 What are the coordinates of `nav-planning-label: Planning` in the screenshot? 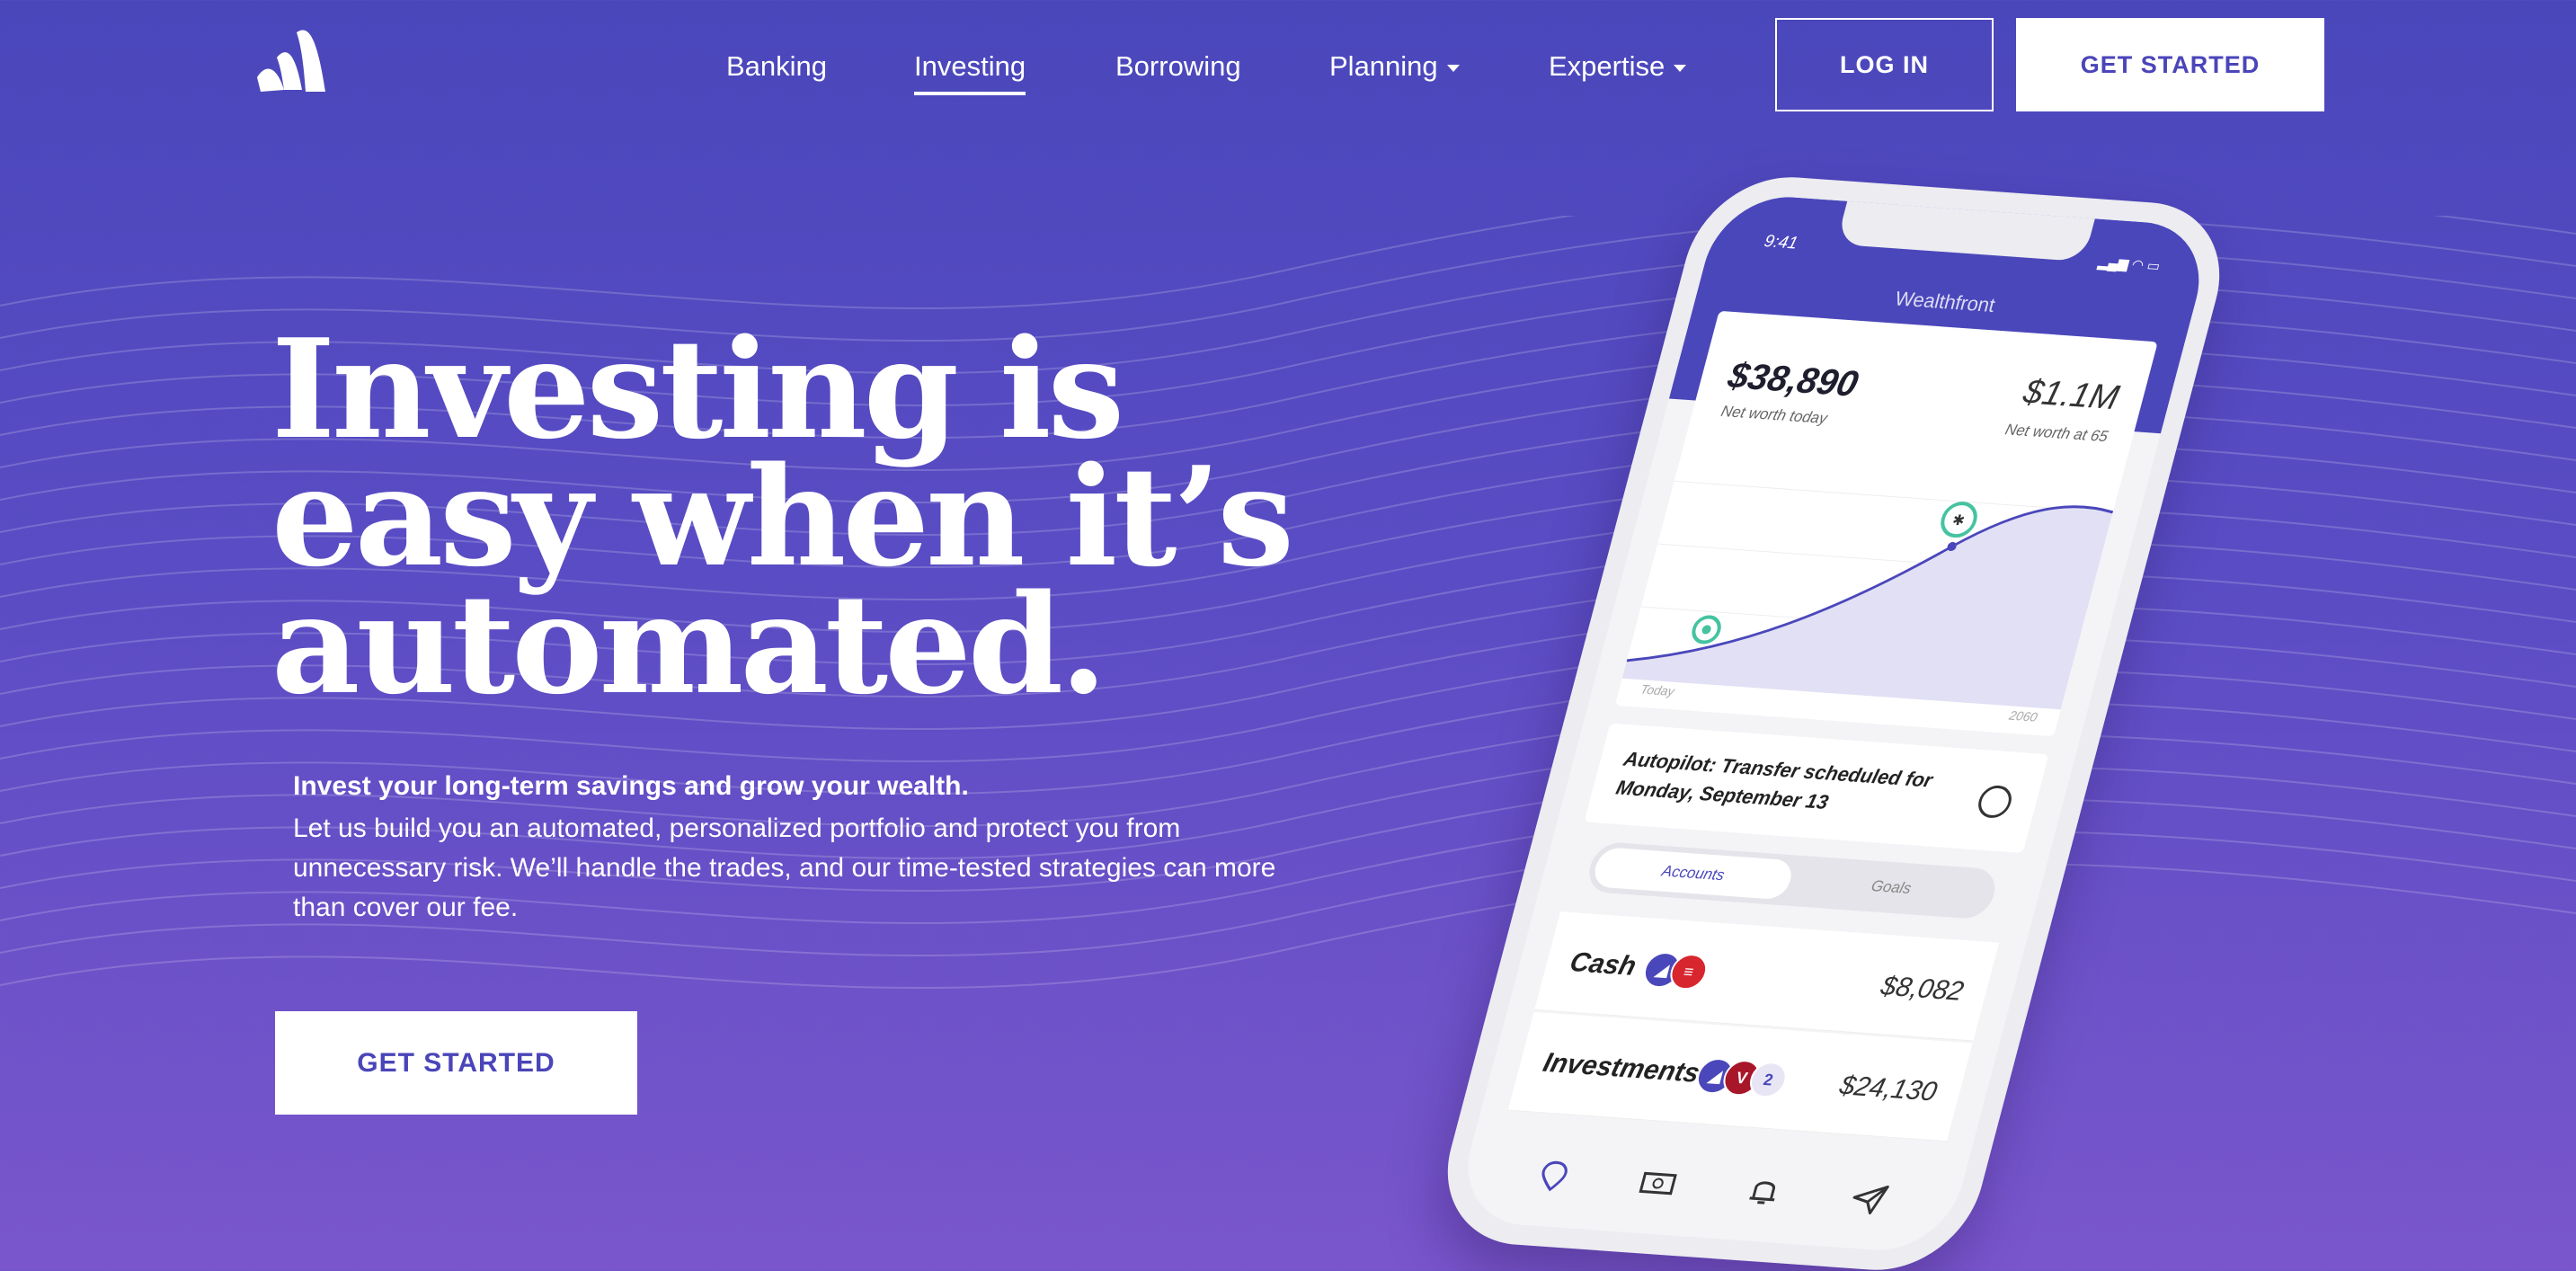 It's located at (1383, 66).